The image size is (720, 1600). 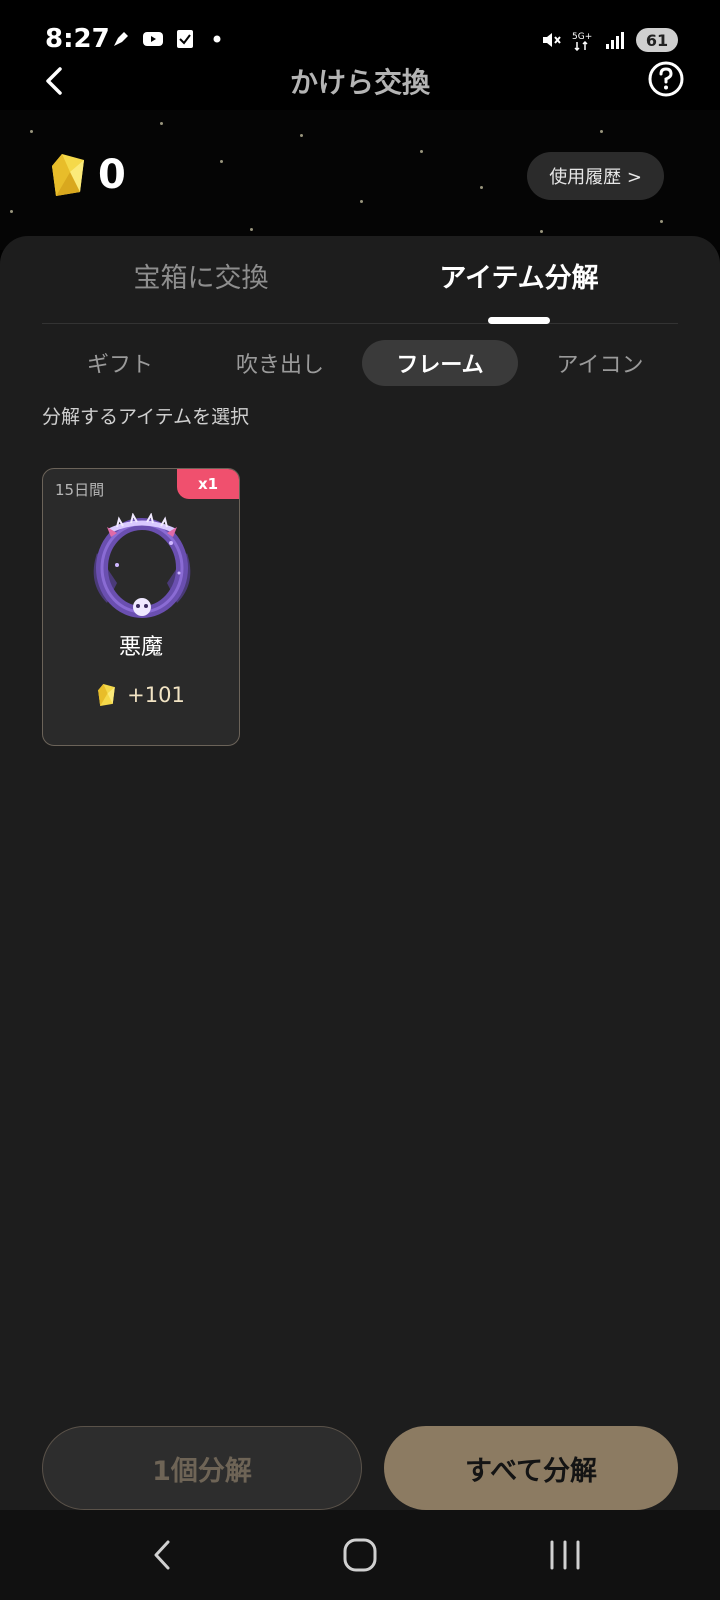 I want to click on tab-item-disassemble: アイテム分解, so click(x=519, y=280).